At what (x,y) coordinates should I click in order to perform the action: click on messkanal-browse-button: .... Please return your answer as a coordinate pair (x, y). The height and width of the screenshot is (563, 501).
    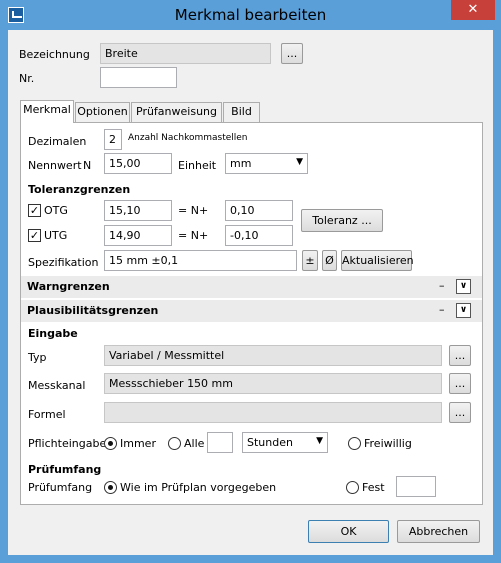
    Looking at the image, I should click on (460, 383).